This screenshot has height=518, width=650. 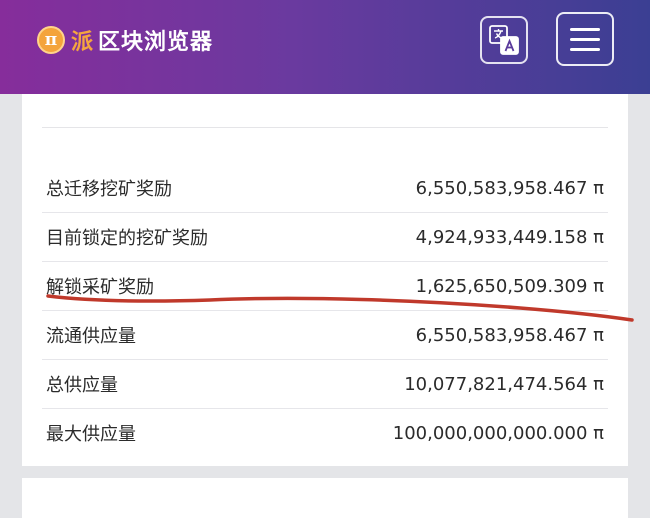 I want to click on stat-label: 总迁移挖矿奖励, so click(x=109, y=189).